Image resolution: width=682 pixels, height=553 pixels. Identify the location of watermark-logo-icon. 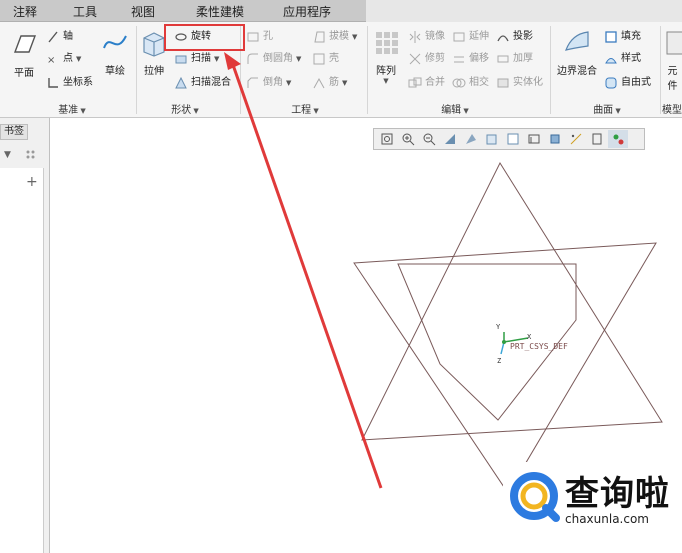
(535, 497).